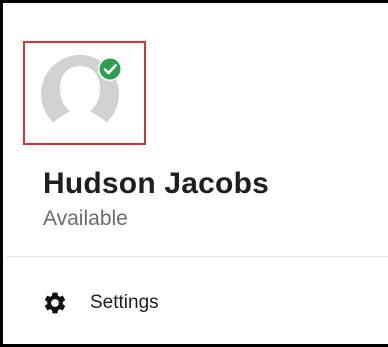  I want to click on user-name: Hudson Jacobs, so click(156, 183).